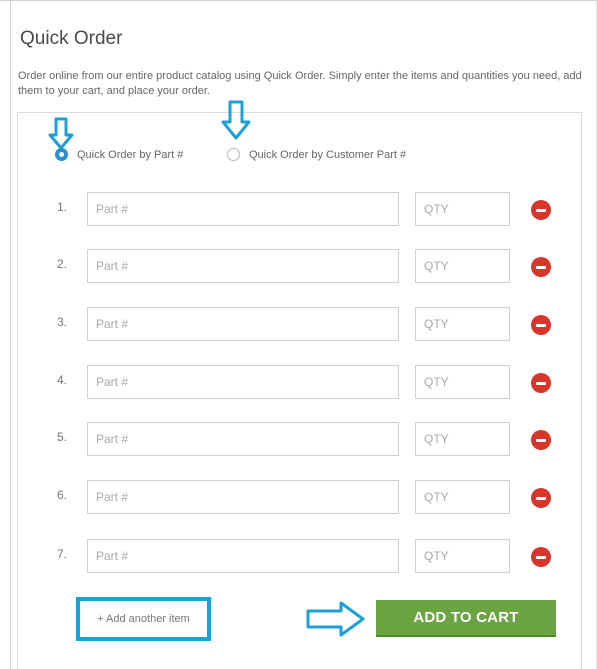 The image size is (597, 669). What do you see at coordinates (62, 322) in the screenshot?
I see `row-number: 3.` at bounding box center [62, 322].